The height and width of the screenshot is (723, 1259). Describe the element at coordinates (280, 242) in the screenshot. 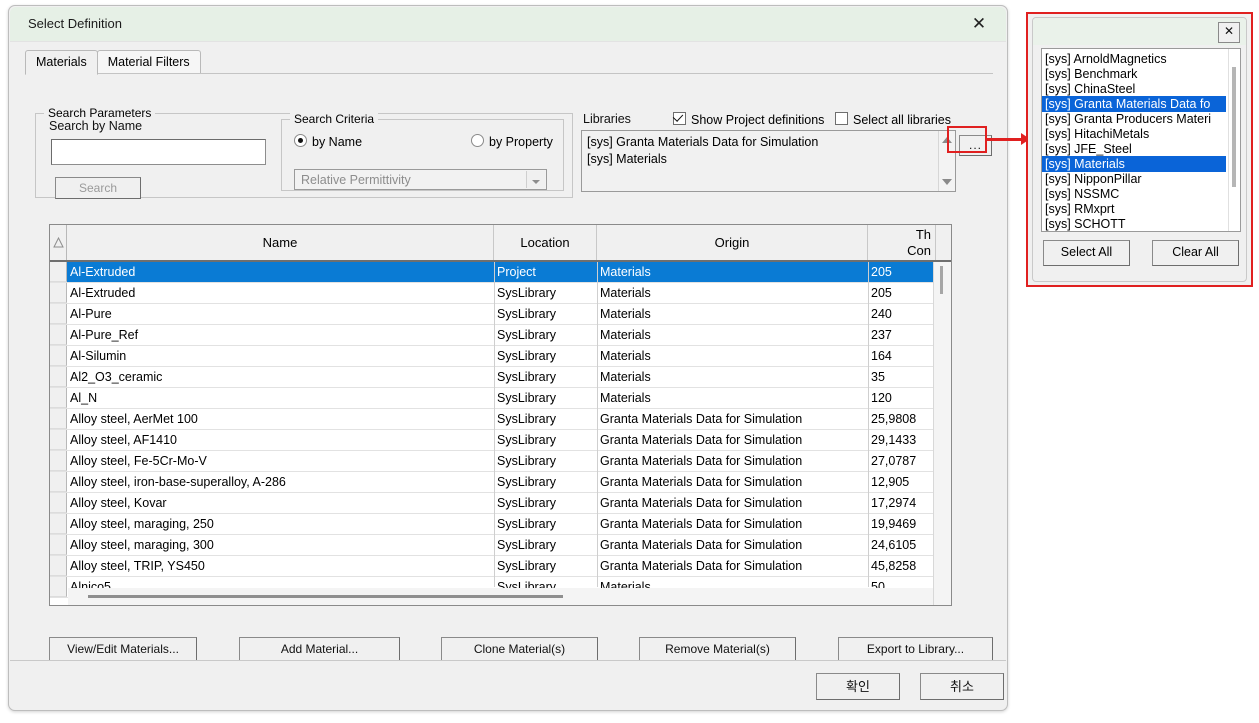

I see `column-header-name: Name` at that location.